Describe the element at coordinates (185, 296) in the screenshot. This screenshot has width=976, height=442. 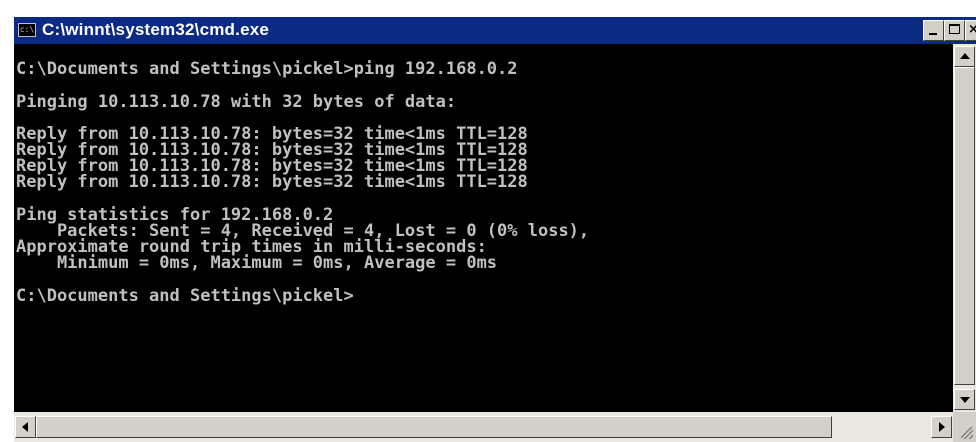
I see `console-prompt: C:\Documents and Settings\pickel>` at that location.